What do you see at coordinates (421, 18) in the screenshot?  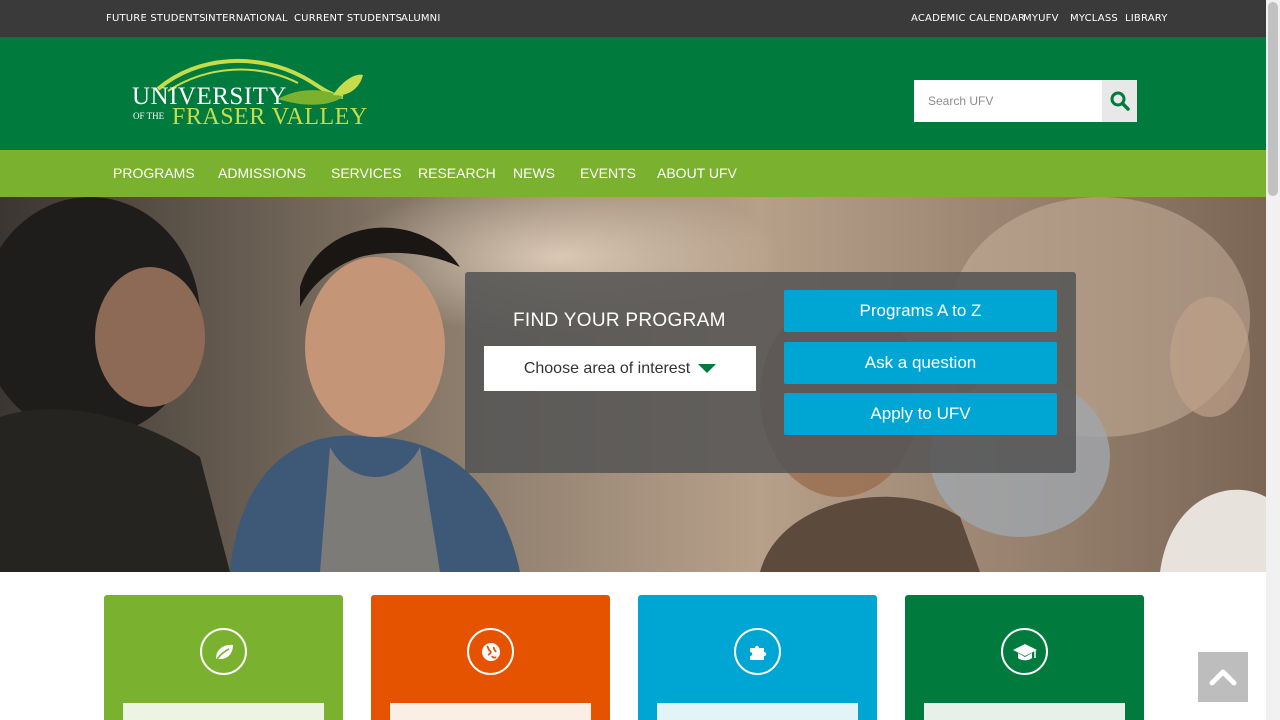 I see `link-alumni: ALUMNI` at bounding box center [421, 18].